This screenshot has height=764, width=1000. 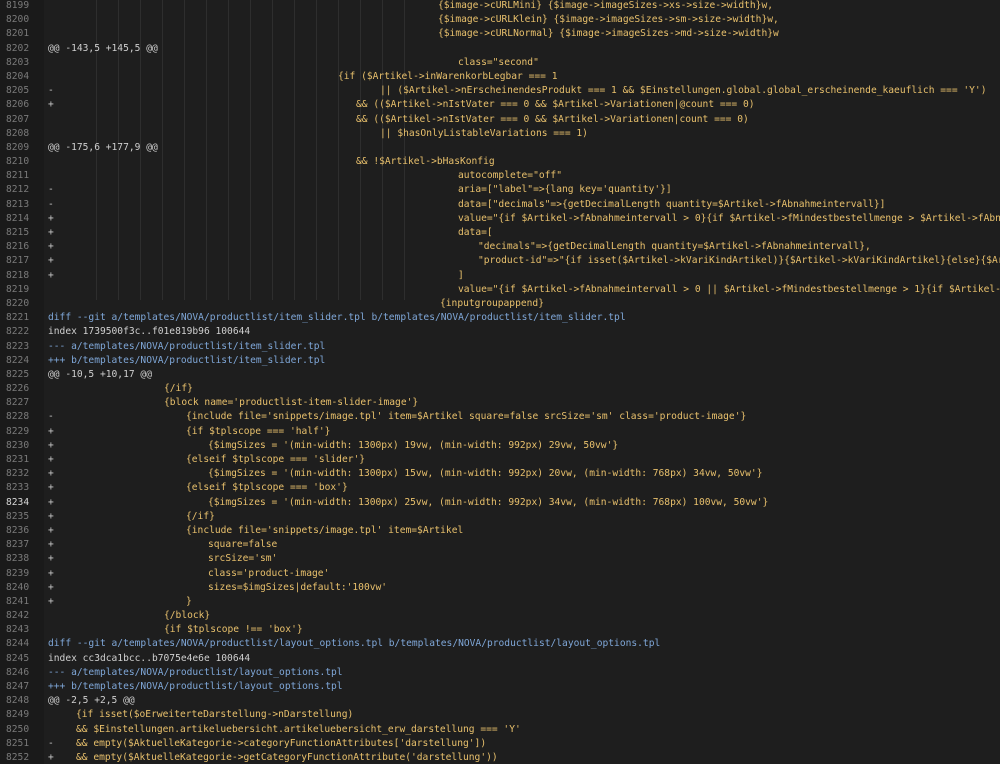 I want to click on code-text: @@ -143,5 +145,5 @@, so click(x=103, y=48).